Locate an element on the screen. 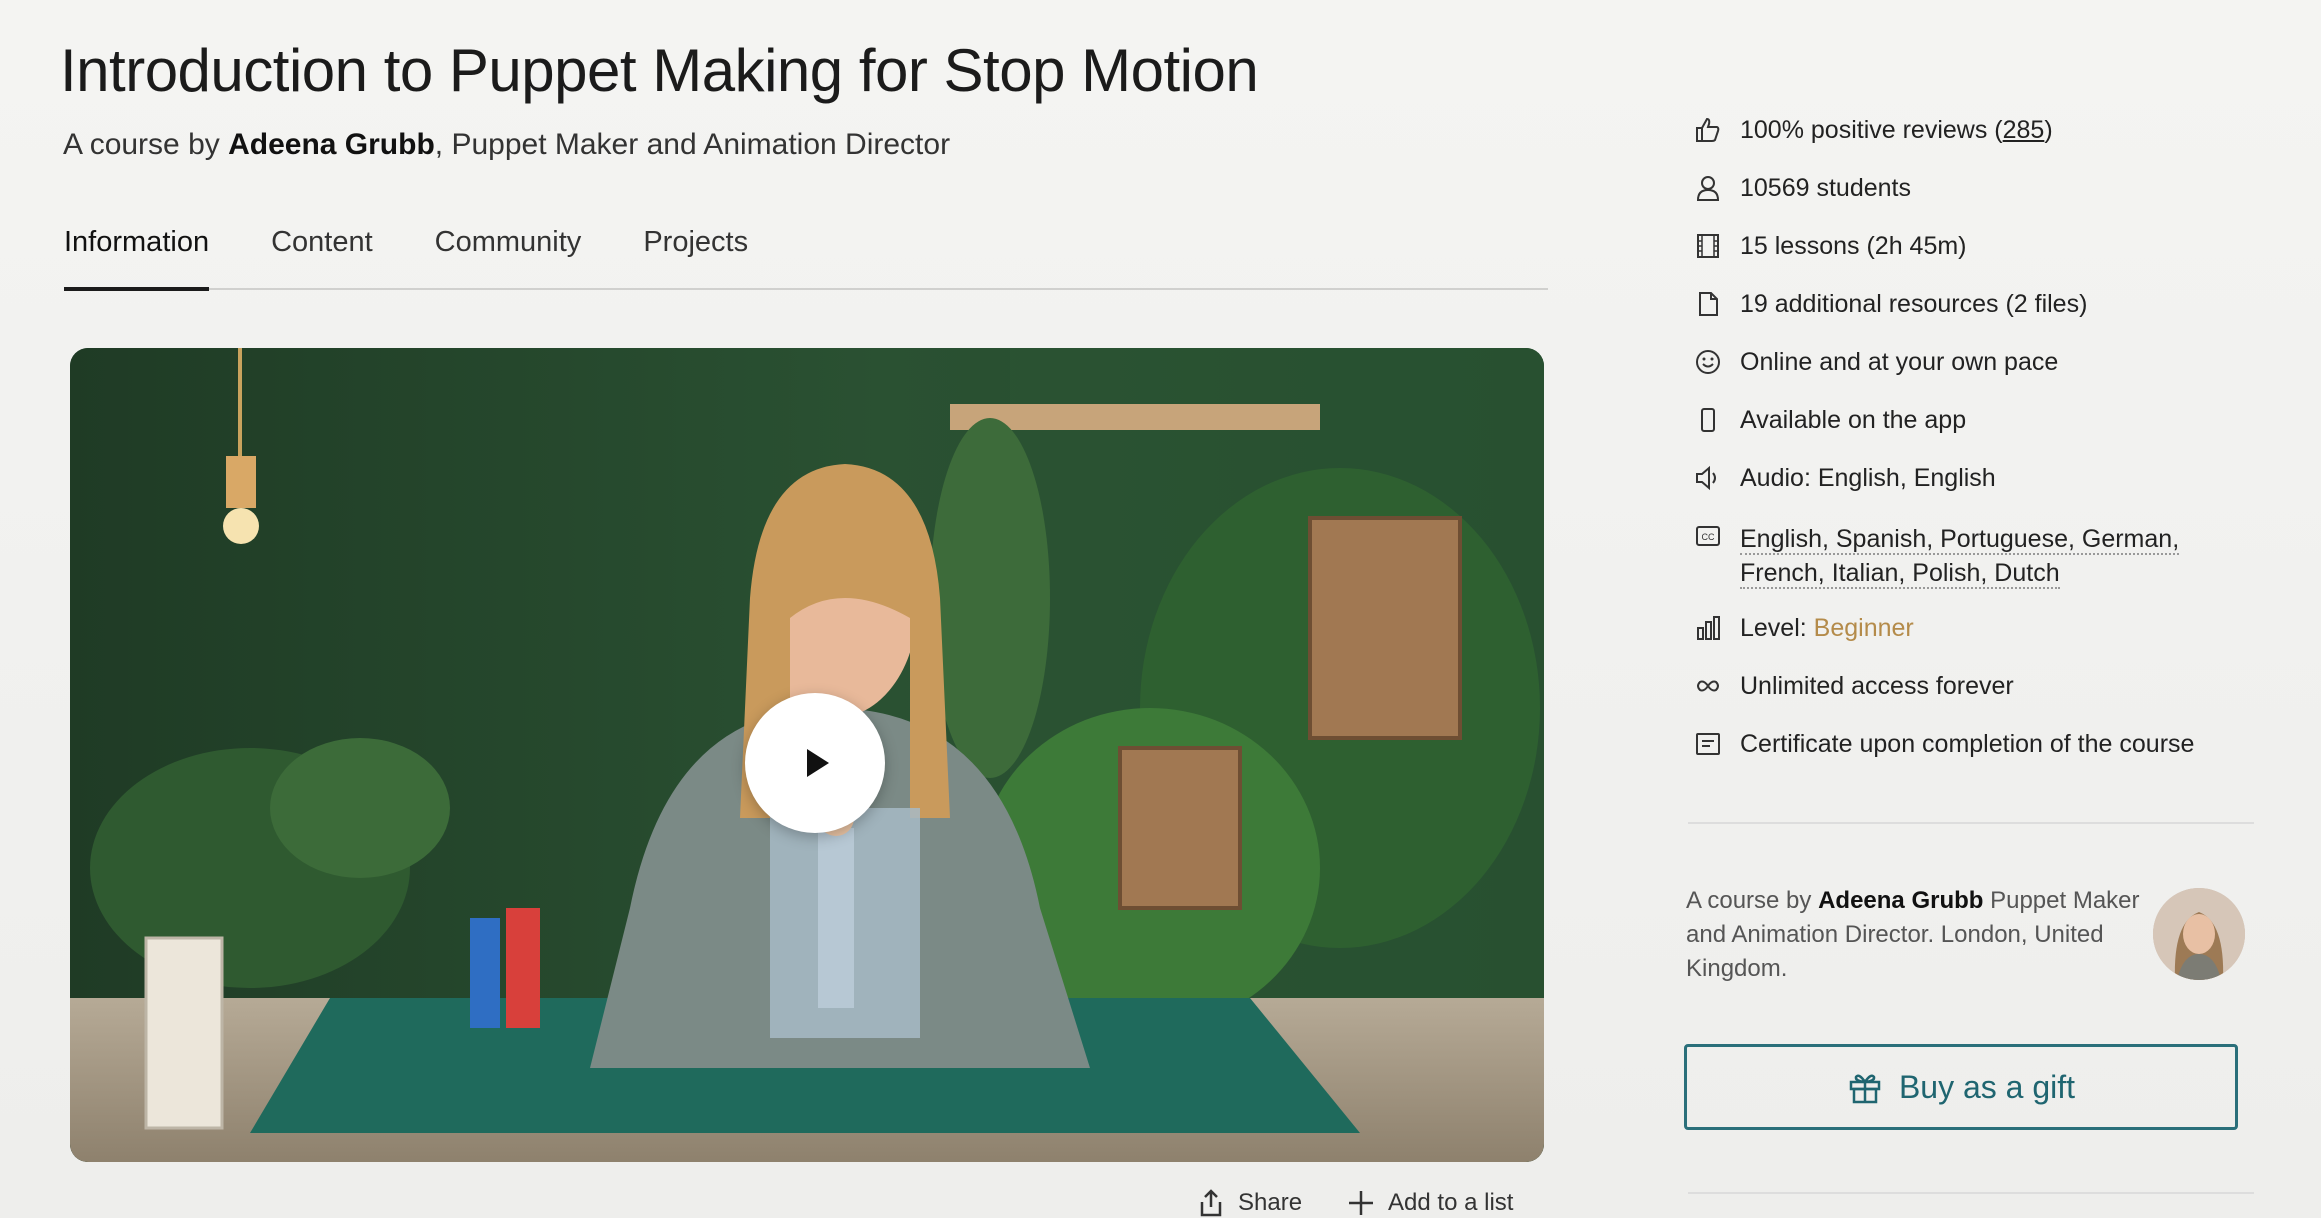  video-actions: Share Add to a list is located at coordinates (1354, 1203).